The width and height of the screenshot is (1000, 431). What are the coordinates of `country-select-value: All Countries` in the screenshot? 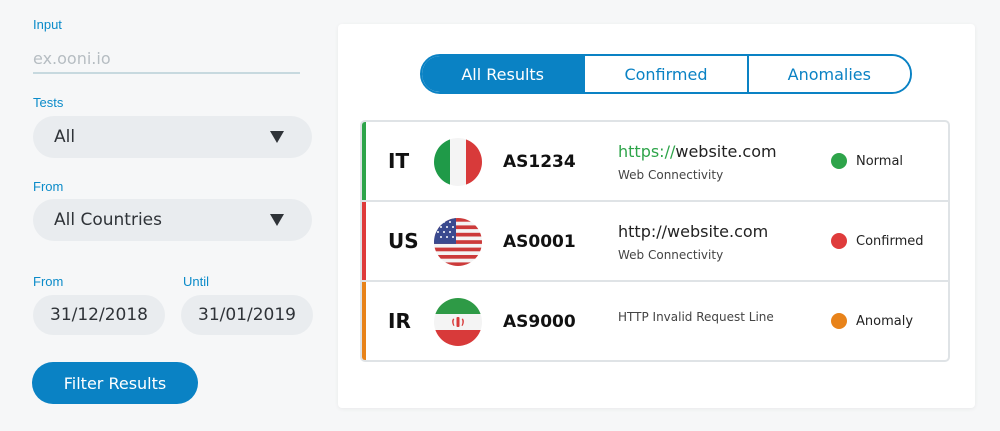 It's located at (108, 220).